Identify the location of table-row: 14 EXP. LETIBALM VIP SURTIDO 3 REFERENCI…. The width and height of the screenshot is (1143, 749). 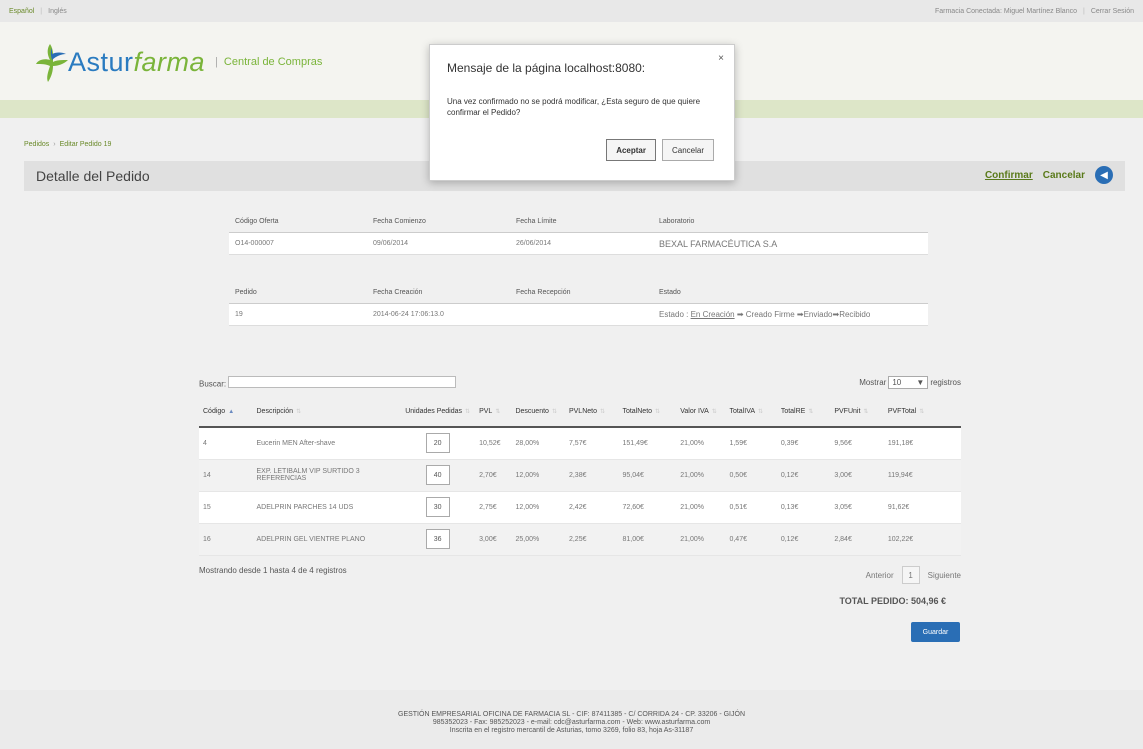
(580, 475).